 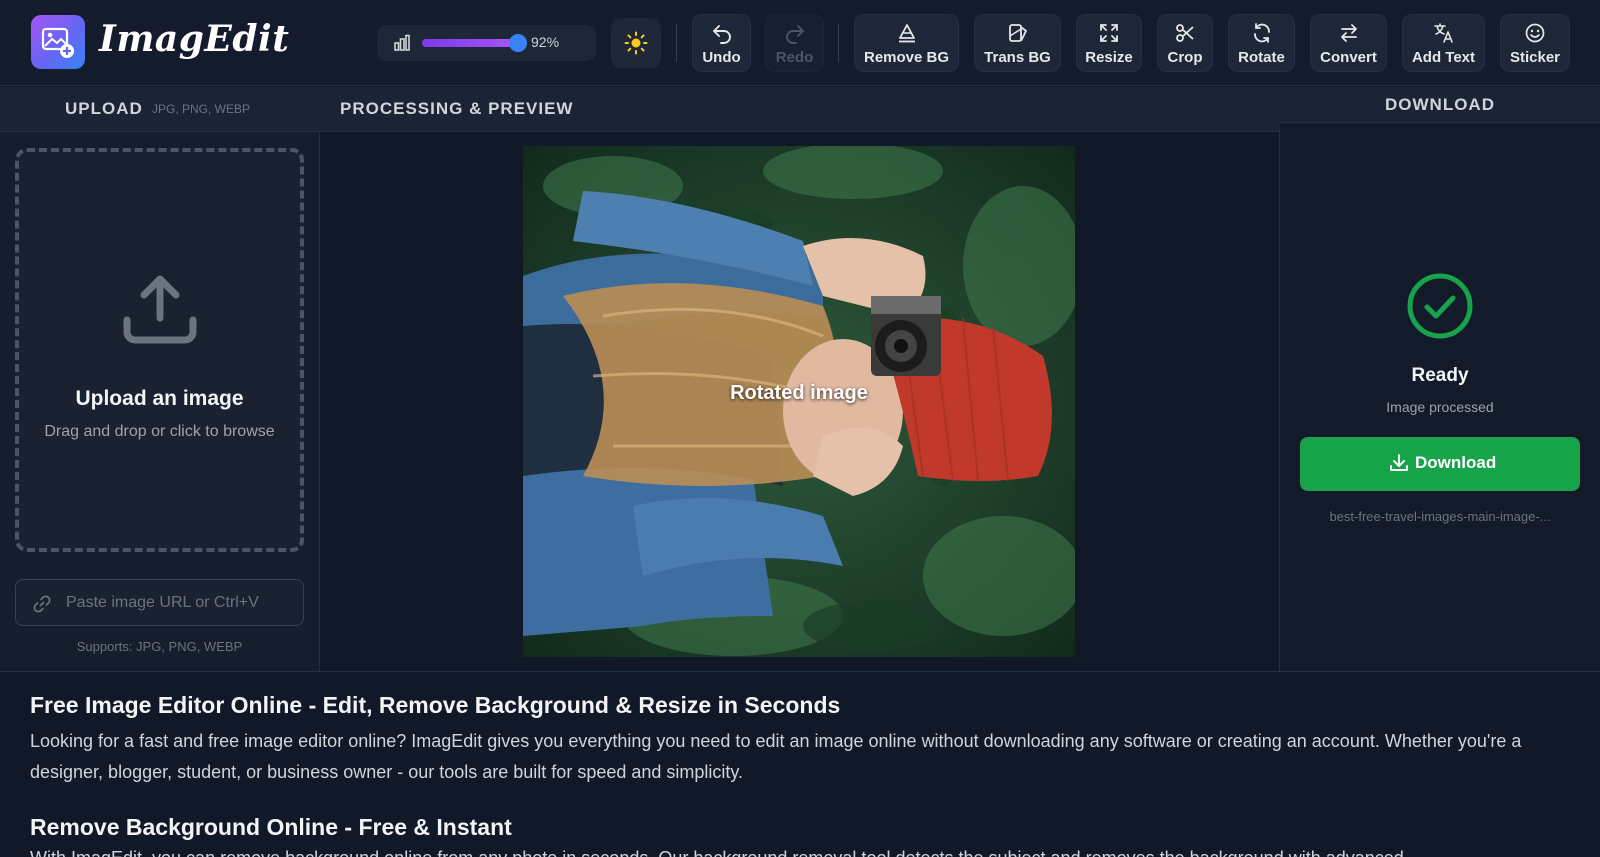 I want to click on resize-icon, so click(x=1109, y=33).